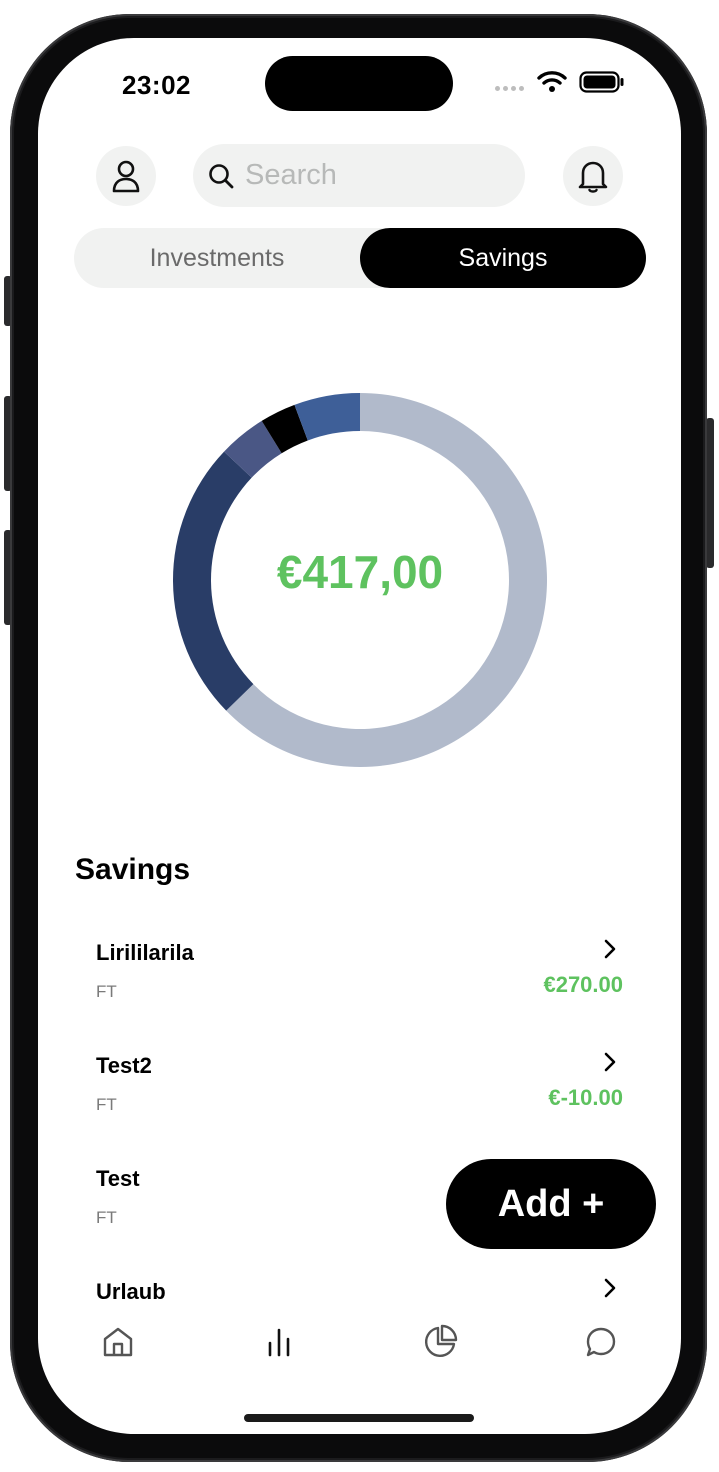  Describe the element at coordinates (710, 493) in the screenshot. I see `power-button` at that location.